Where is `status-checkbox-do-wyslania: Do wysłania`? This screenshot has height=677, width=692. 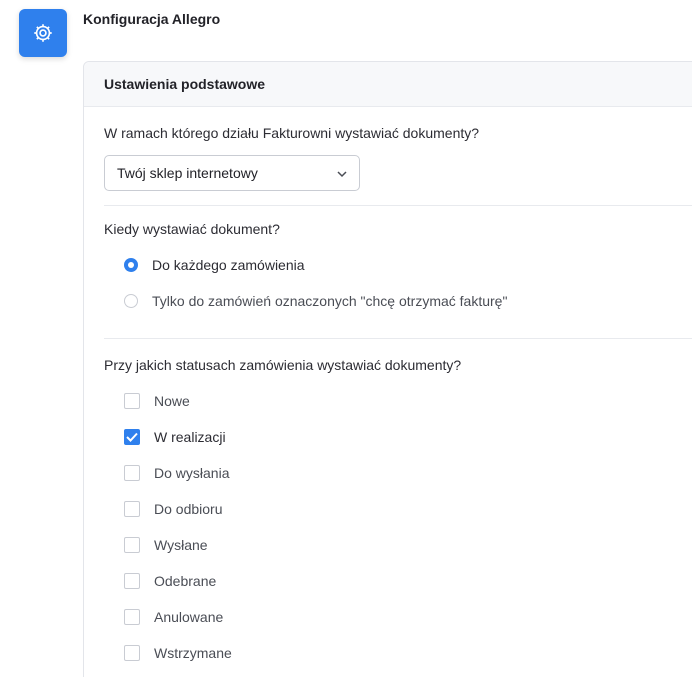 status-checkbox-do-wyslania: Do wysłania is located at coordinates (176, 473).